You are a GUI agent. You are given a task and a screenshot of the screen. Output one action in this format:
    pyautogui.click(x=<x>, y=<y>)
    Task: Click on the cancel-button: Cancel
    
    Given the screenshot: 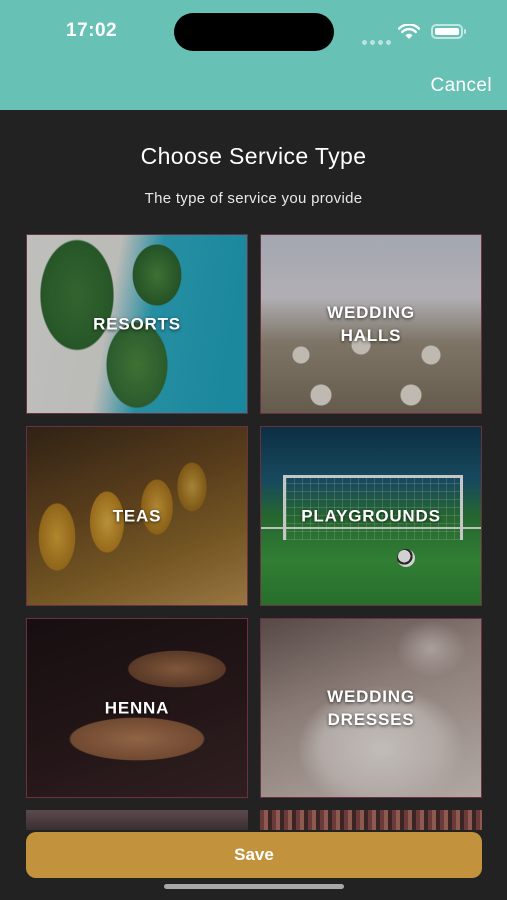 What is the action you would take?
    pyautogui.click(x=461, y=86)
    